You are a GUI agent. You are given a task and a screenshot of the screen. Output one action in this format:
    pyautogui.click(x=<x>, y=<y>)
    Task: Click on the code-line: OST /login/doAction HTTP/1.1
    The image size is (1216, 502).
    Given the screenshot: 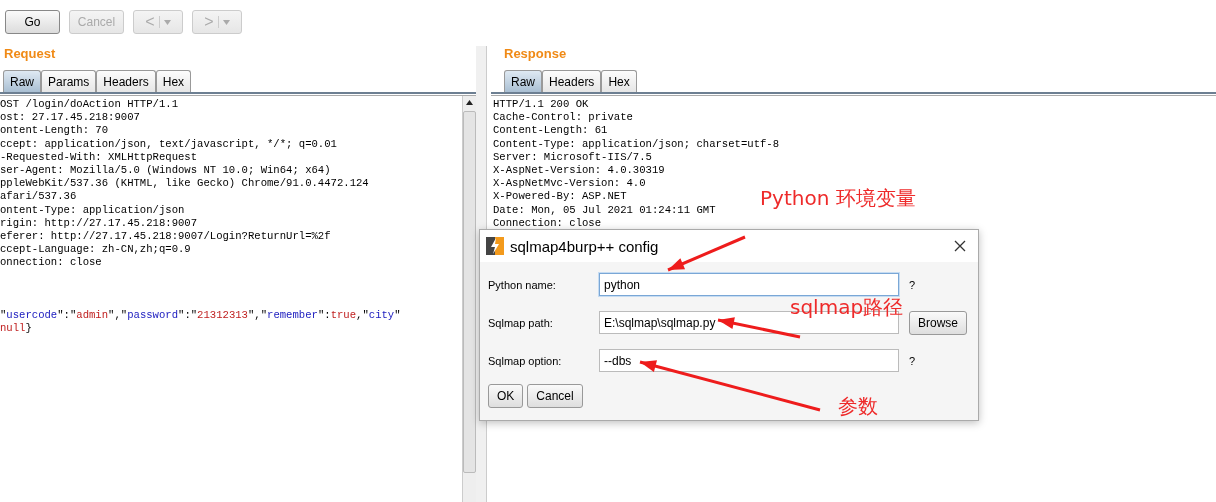 What is the action you would take?
    pyautogui.click(x=89, y=105)
    